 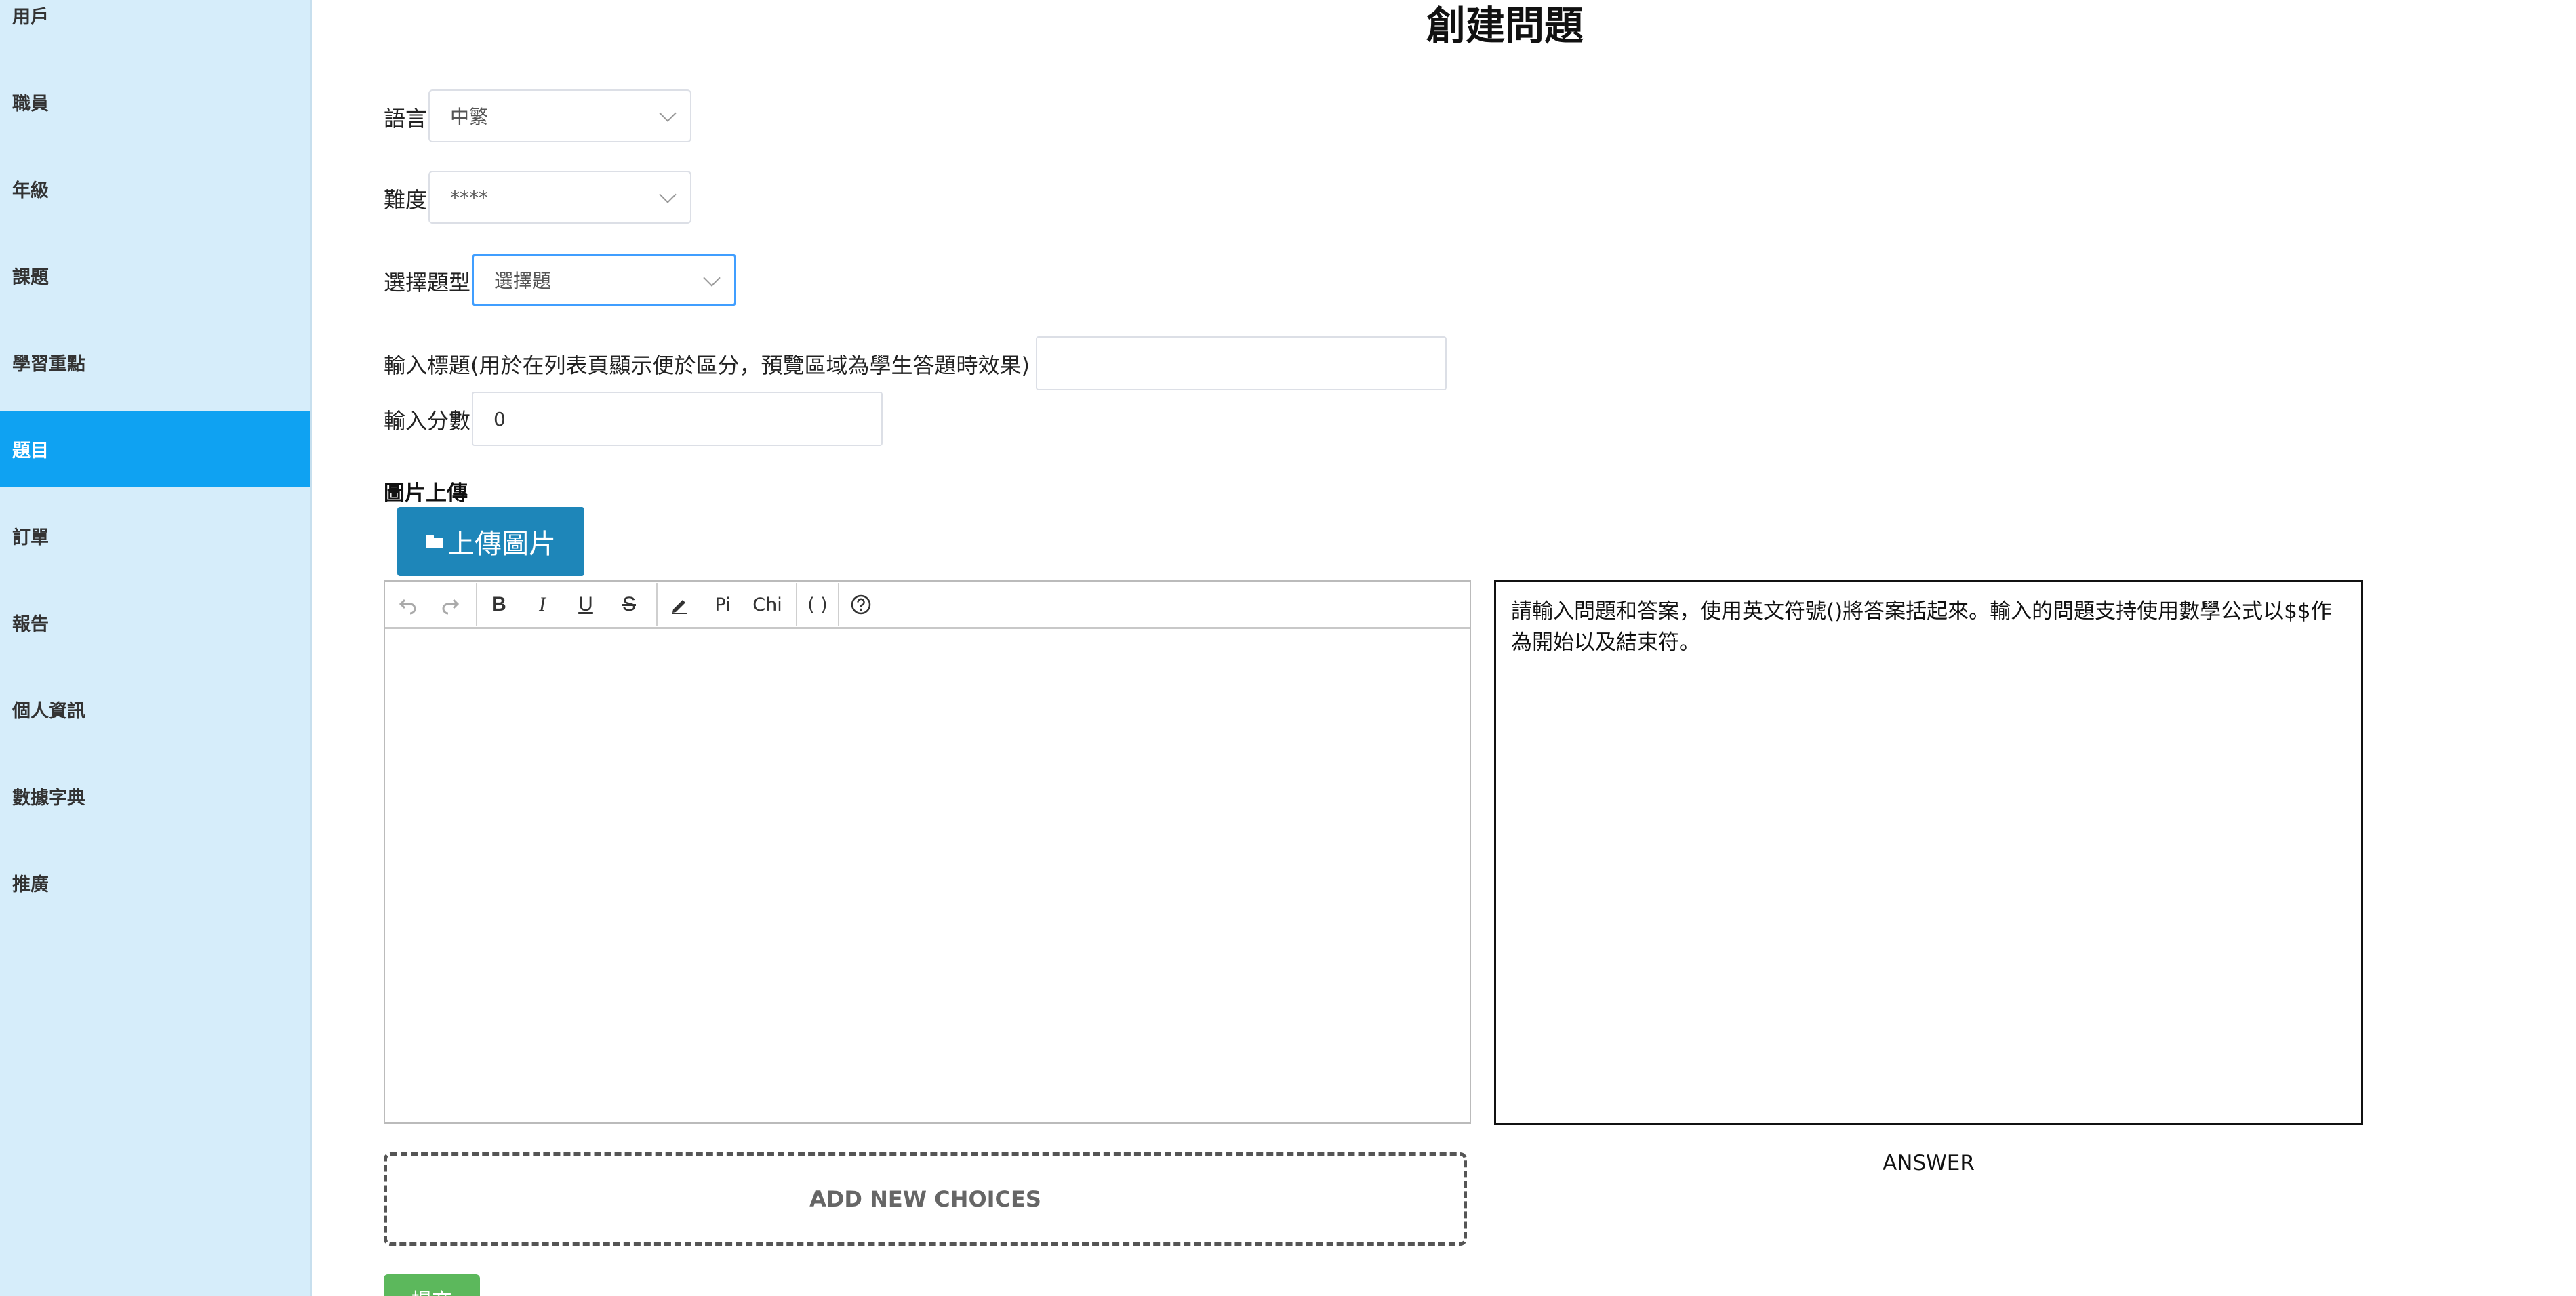 I want to click on upload-image-button: 上傳圖片, so click(x=490, y=541).